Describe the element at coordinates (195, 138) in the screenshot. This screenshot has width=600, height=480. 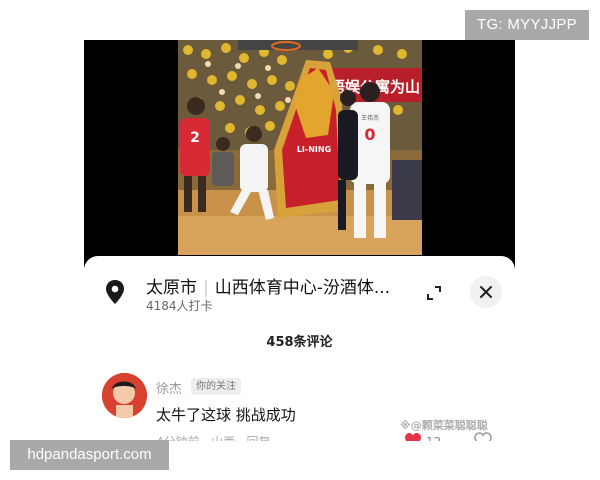
I see `player-left-number: 2` at that location.